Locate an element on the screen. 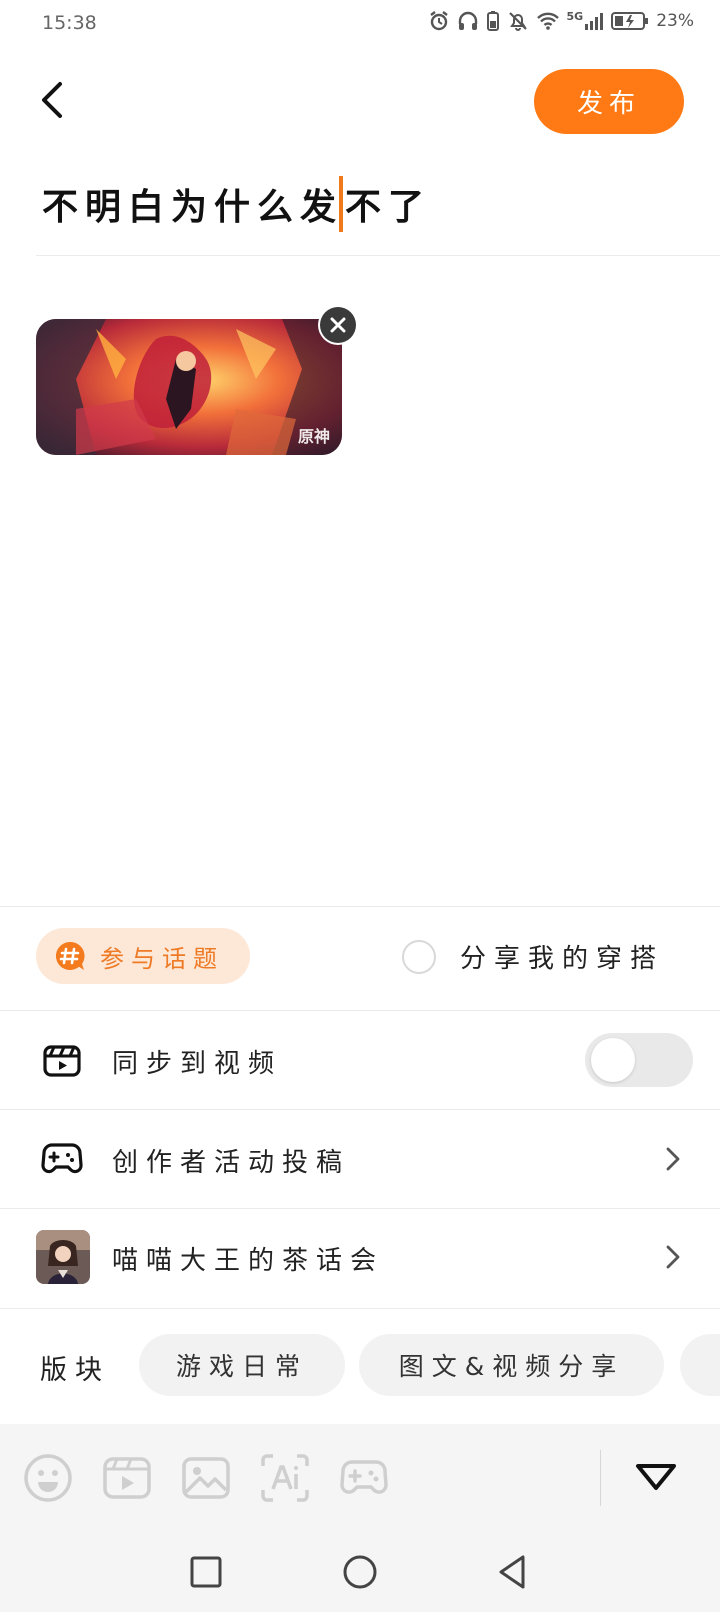 The image size is (720, 1612). triangle-down-icon is located at coordinates (656, 1478).